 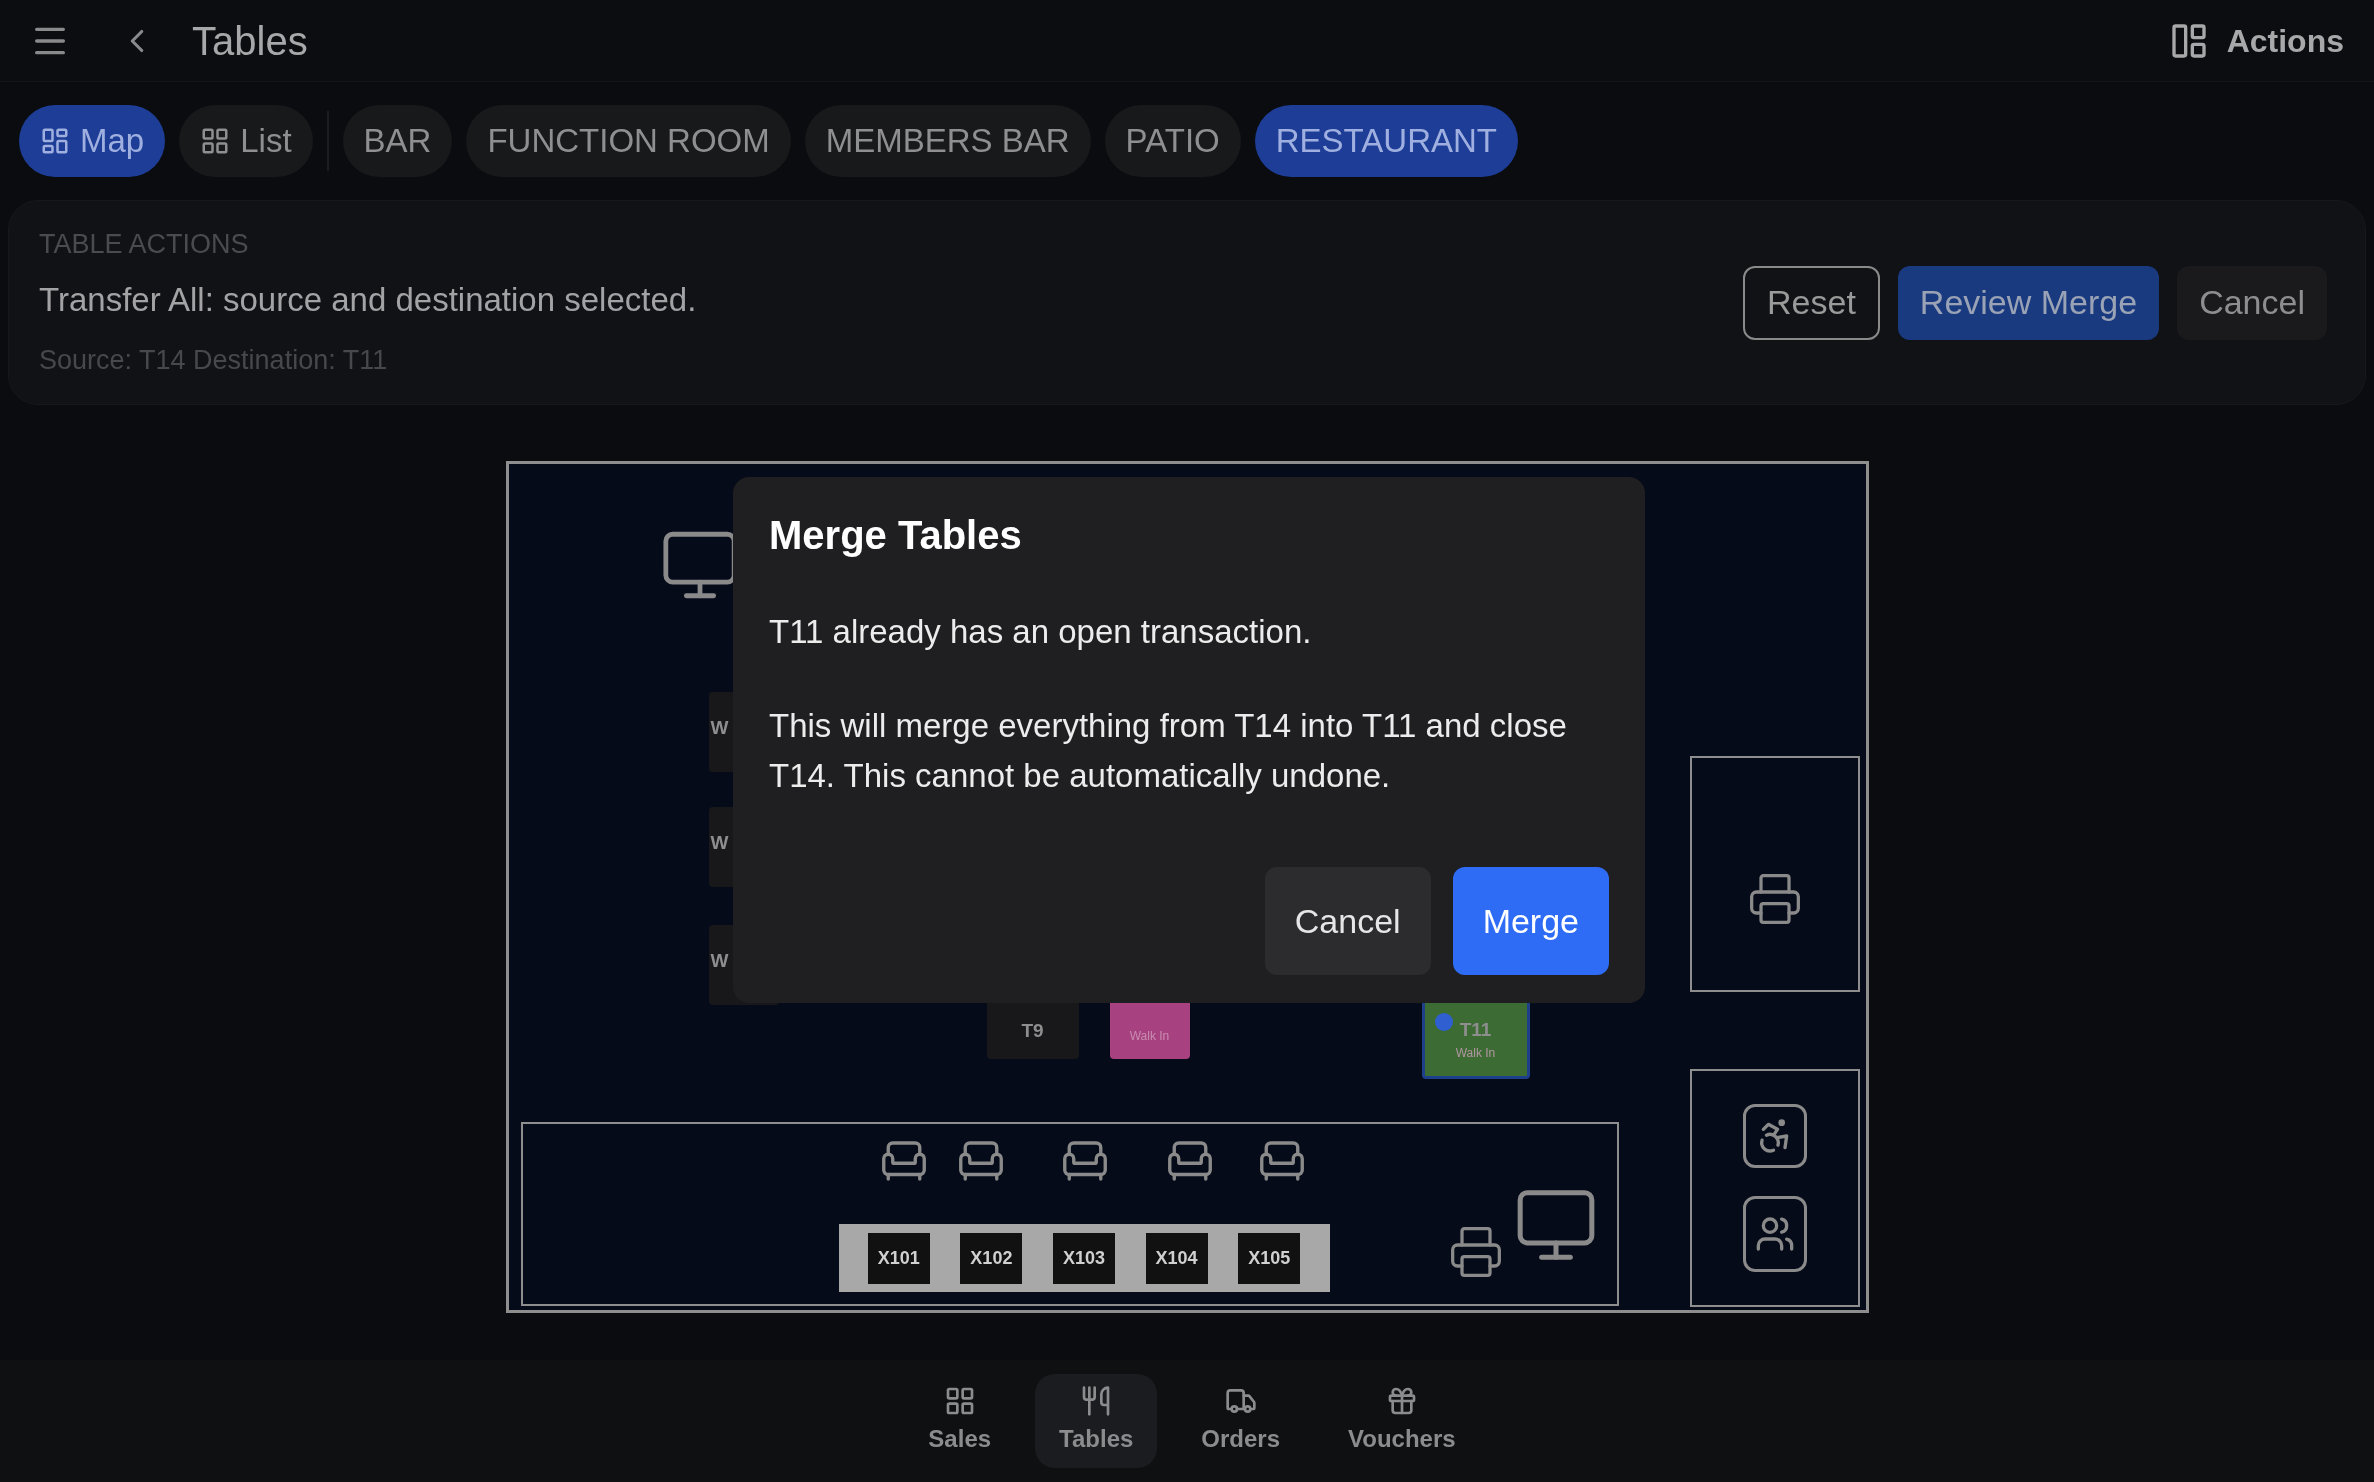 What do you see at coordinates (55, 141) in the screenshot?
I see `layout-icon` at bounding box center [55, 141].